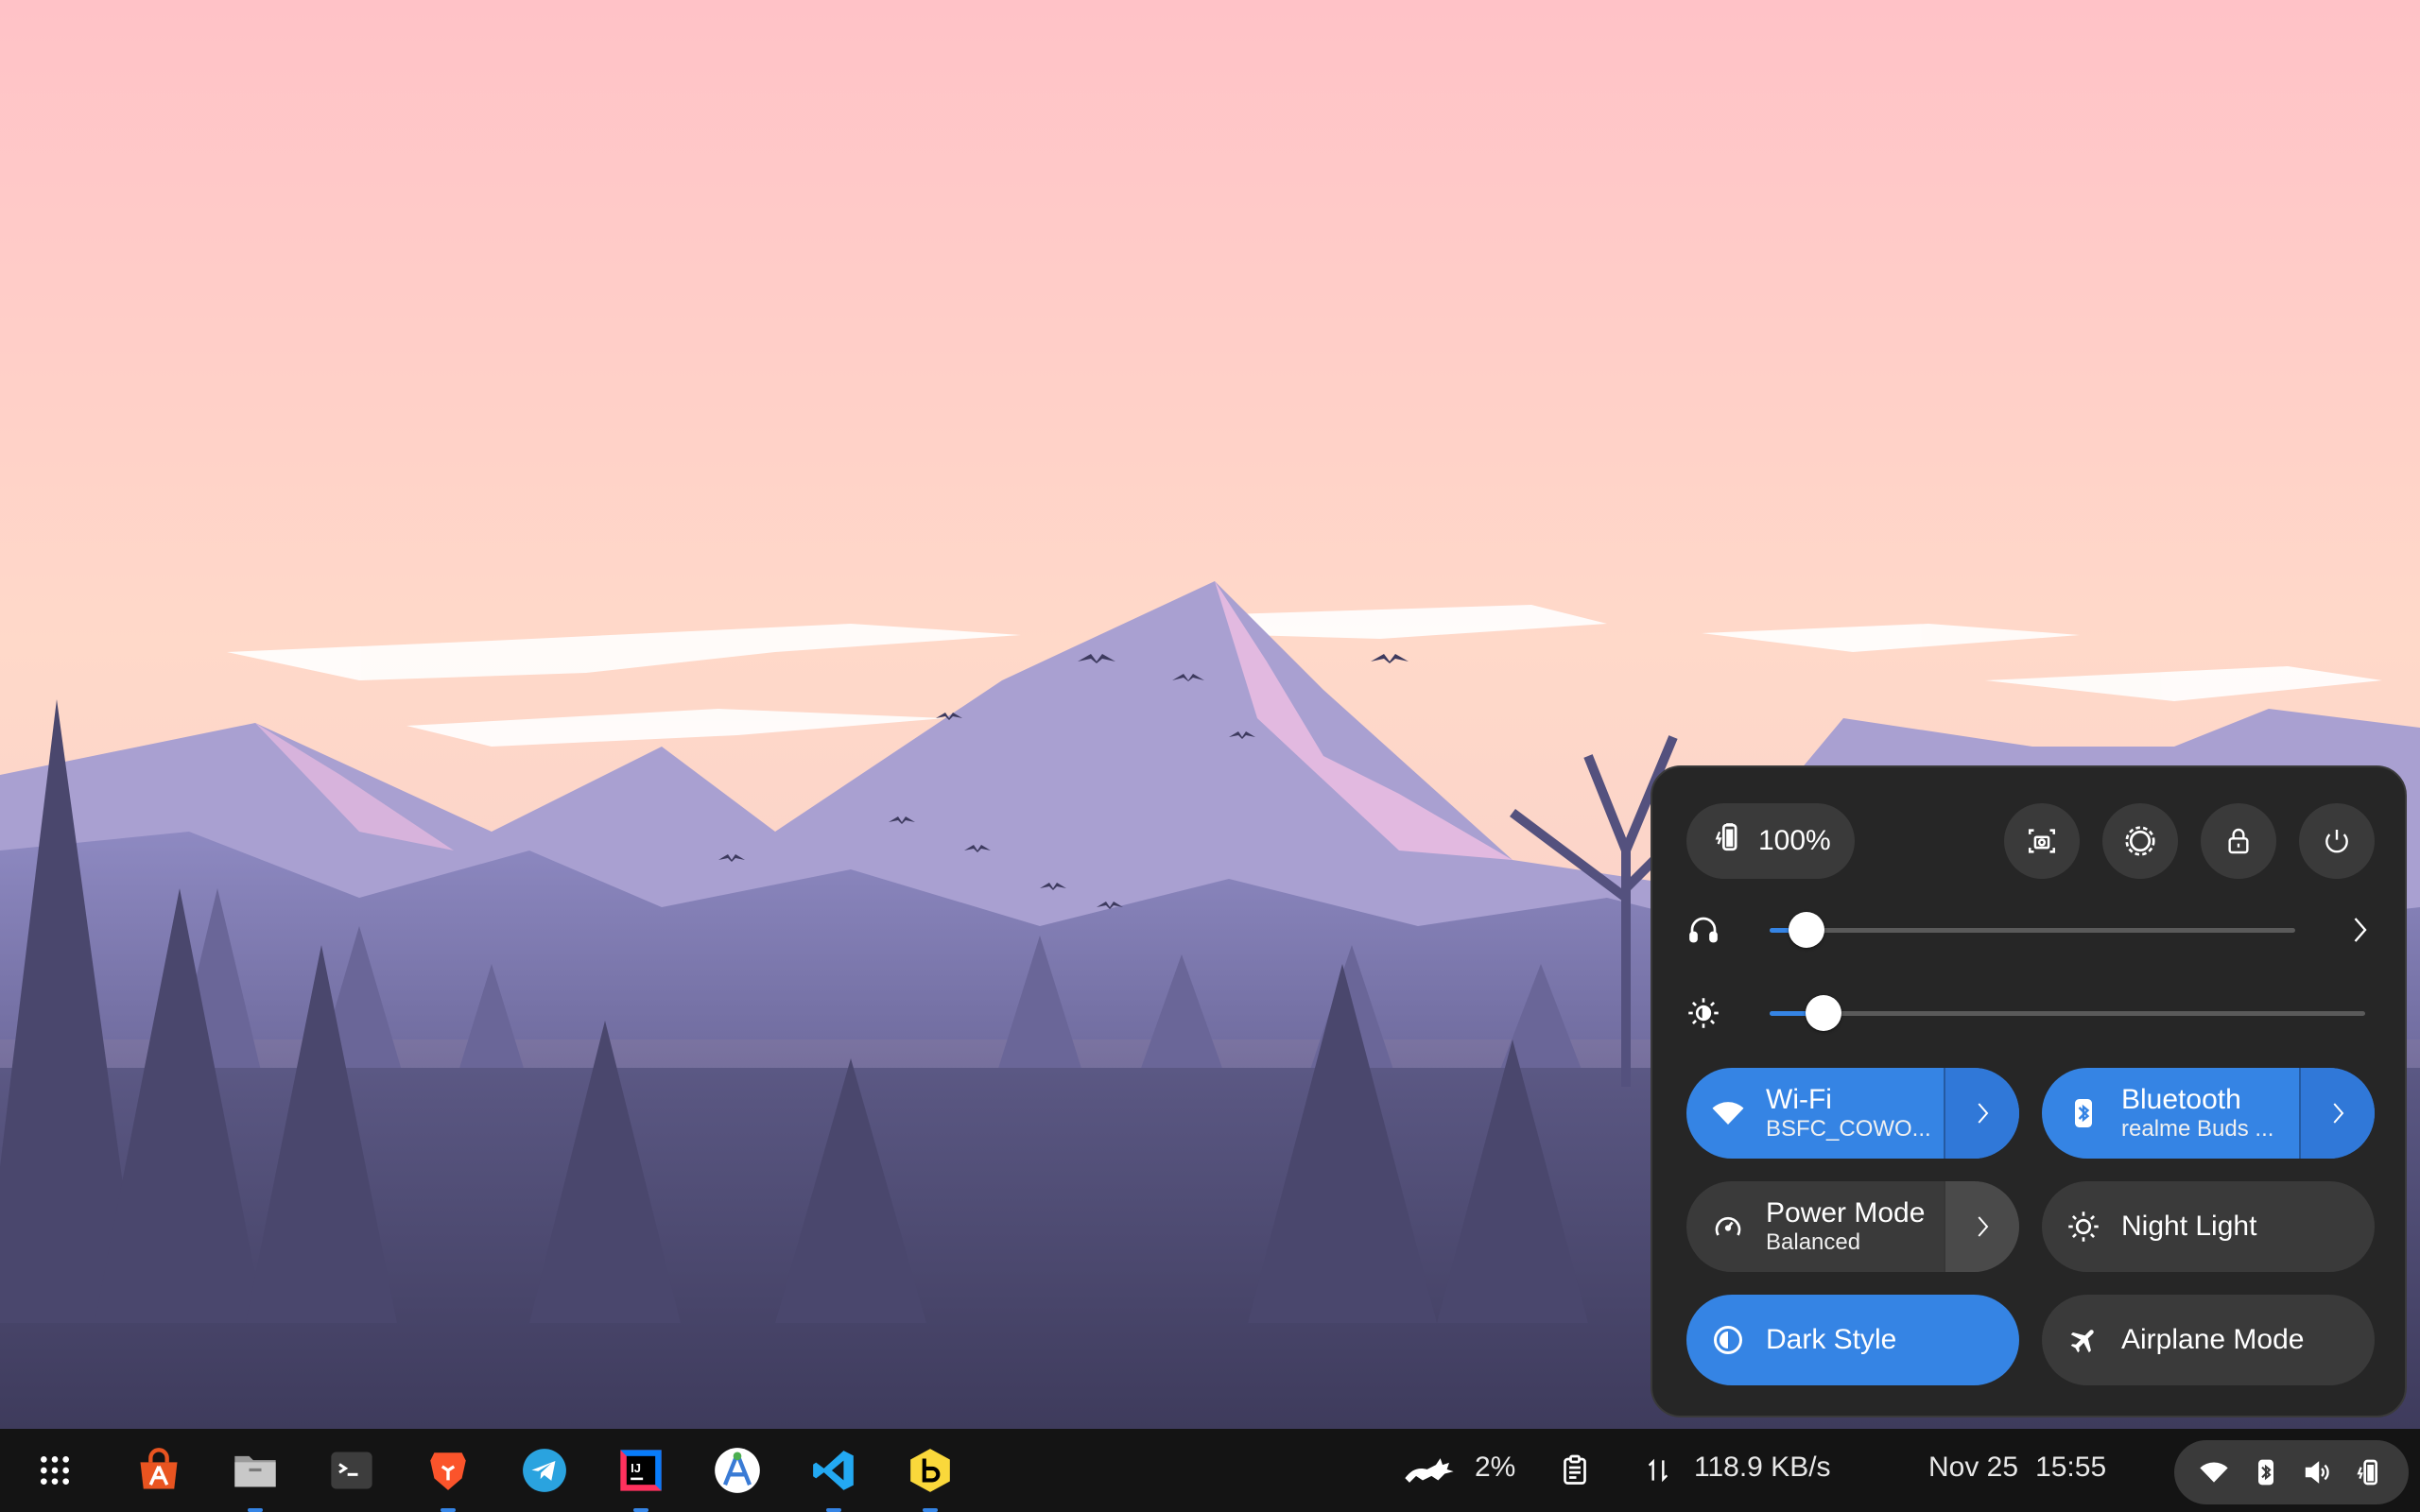 The image size is (2420, 1512). What do you see at coordinates (1430, 1470) in the screenshot?
I see `system-monitor-cat-icon` at bounding box center [1430, 1470].